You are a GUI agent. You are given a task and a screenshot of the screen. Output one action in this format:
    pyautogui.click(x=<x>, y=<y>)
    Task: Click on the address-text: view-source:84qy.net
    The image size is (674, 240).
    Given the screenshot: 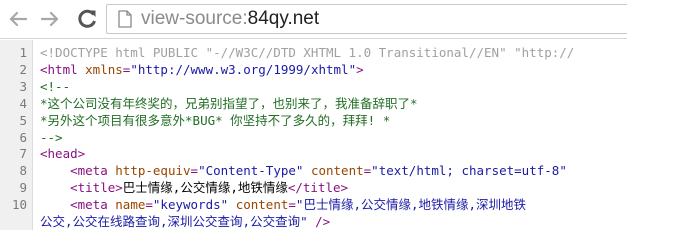 What is the action you would take?
    pyautogui.click(x=230, y=19)
    